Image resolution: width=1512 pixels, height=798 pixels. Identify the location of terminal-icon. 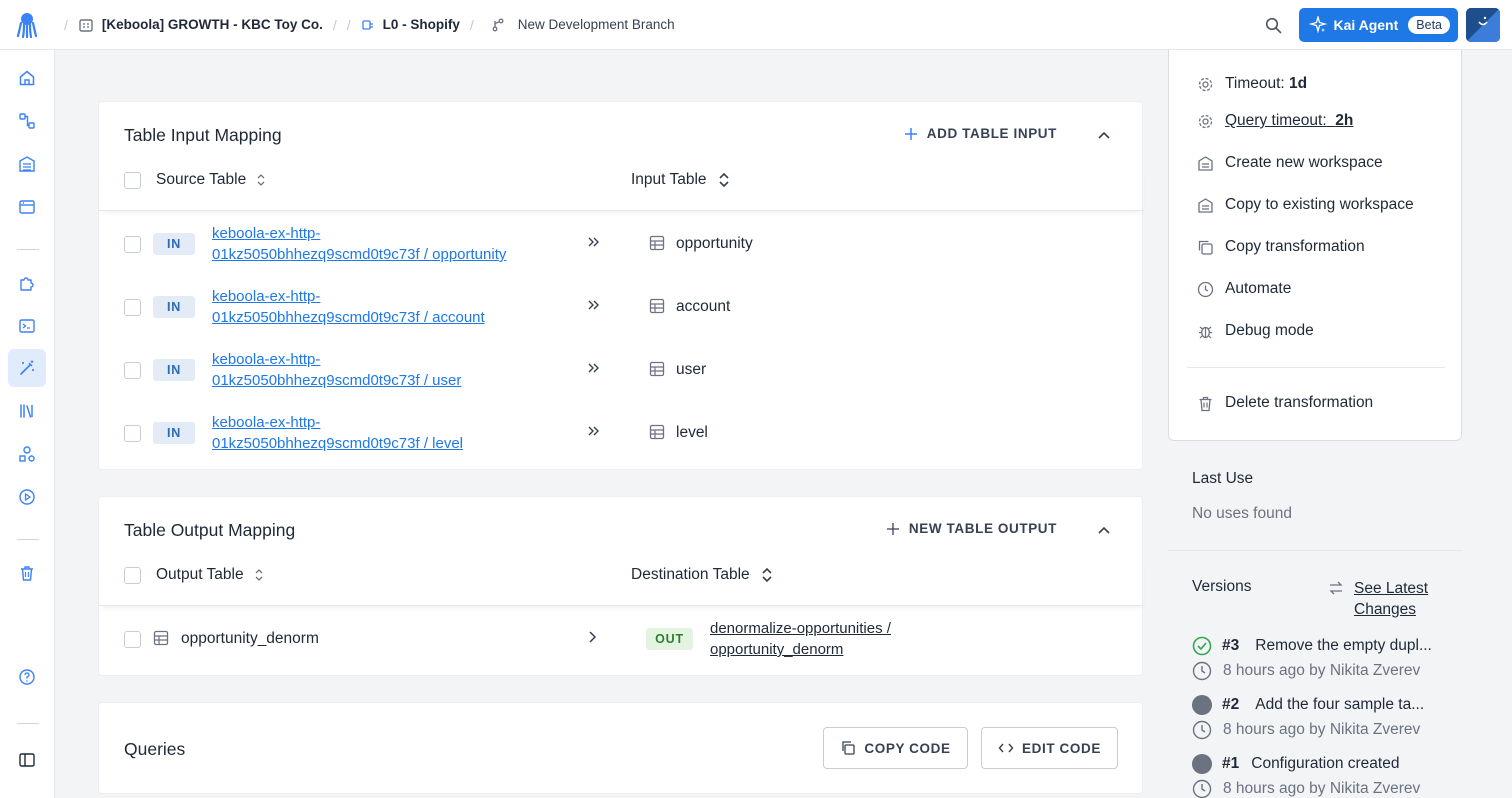
(27, 326).